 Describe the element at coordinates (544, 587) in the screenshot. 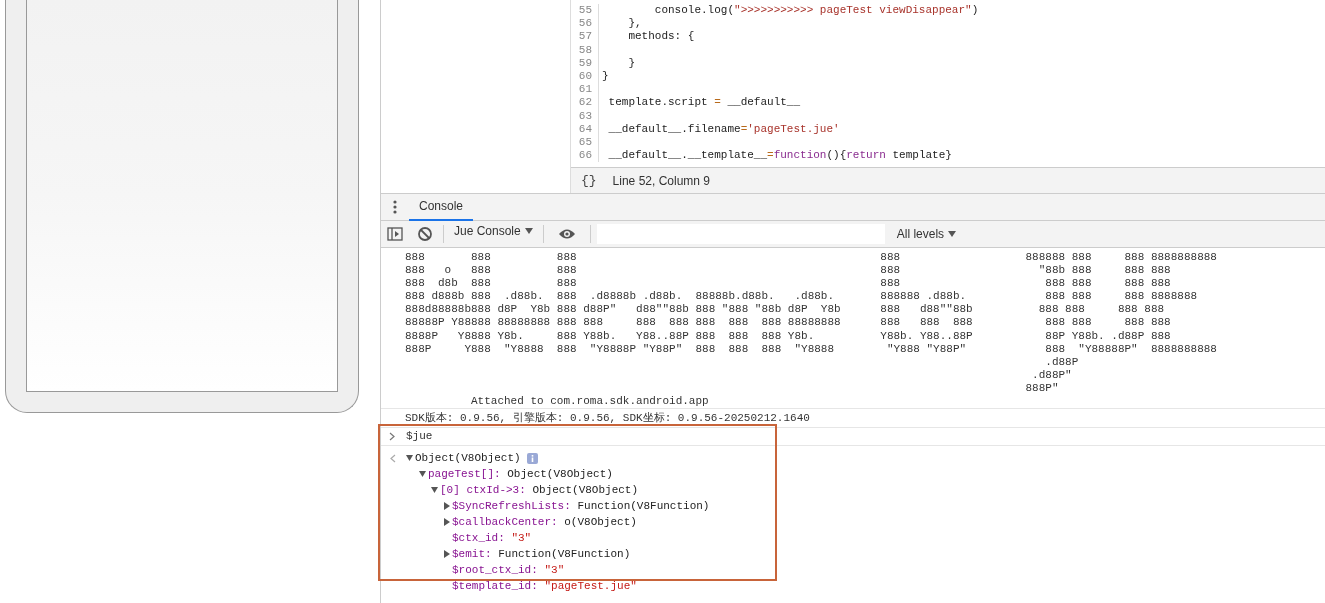

I see `property-row-text: $template_id: "pageTest.jue"` at that location.